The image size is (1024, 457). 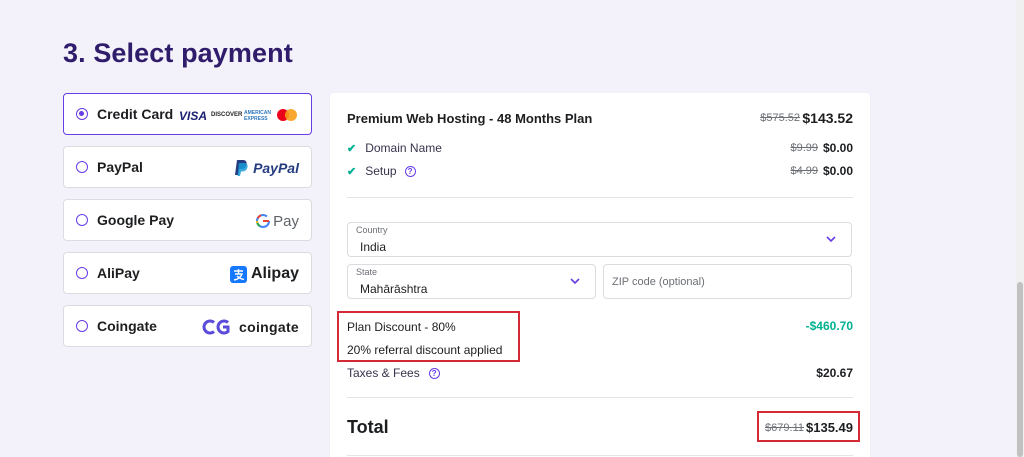 I want to click on state-select: State Mahārāshtra, so click(x=471, y=281).